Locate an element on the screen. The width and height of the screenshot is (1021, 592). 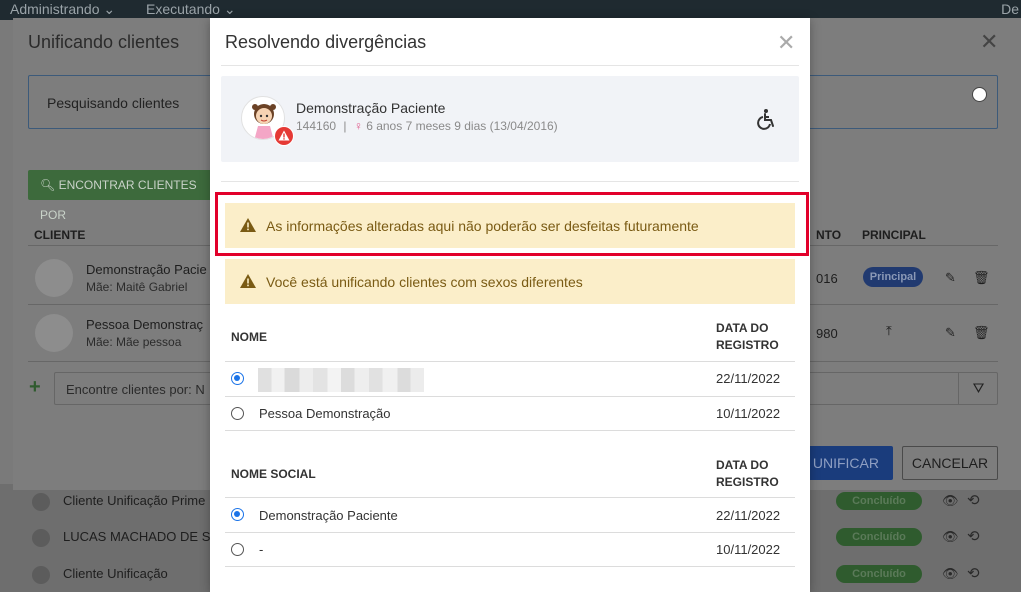
column-header-nascimento: NTO is located at coordinates (829, 235).